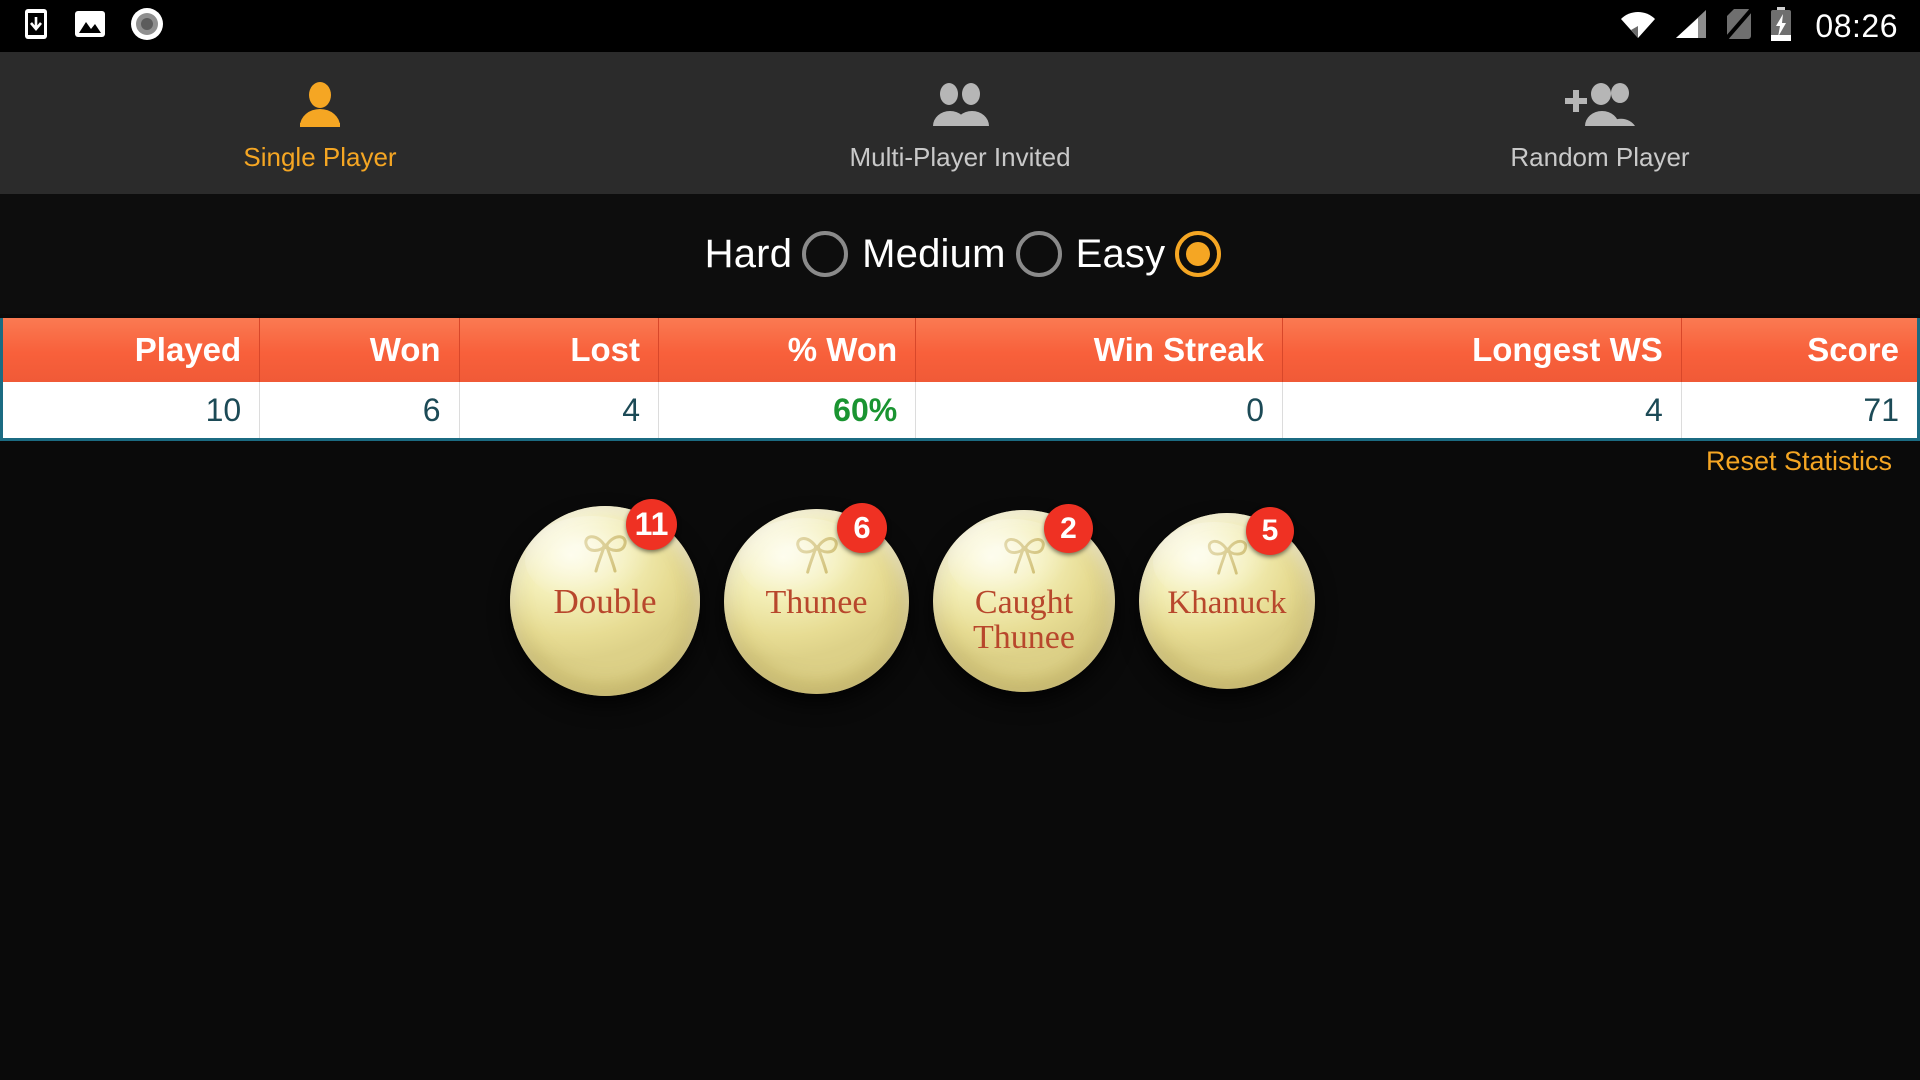 This screenshot has width=1920, height=1080. What do you see at coordinates (960, 106) in the screenshot?
I see `two-people-icon` at bounding box center [960, 106].